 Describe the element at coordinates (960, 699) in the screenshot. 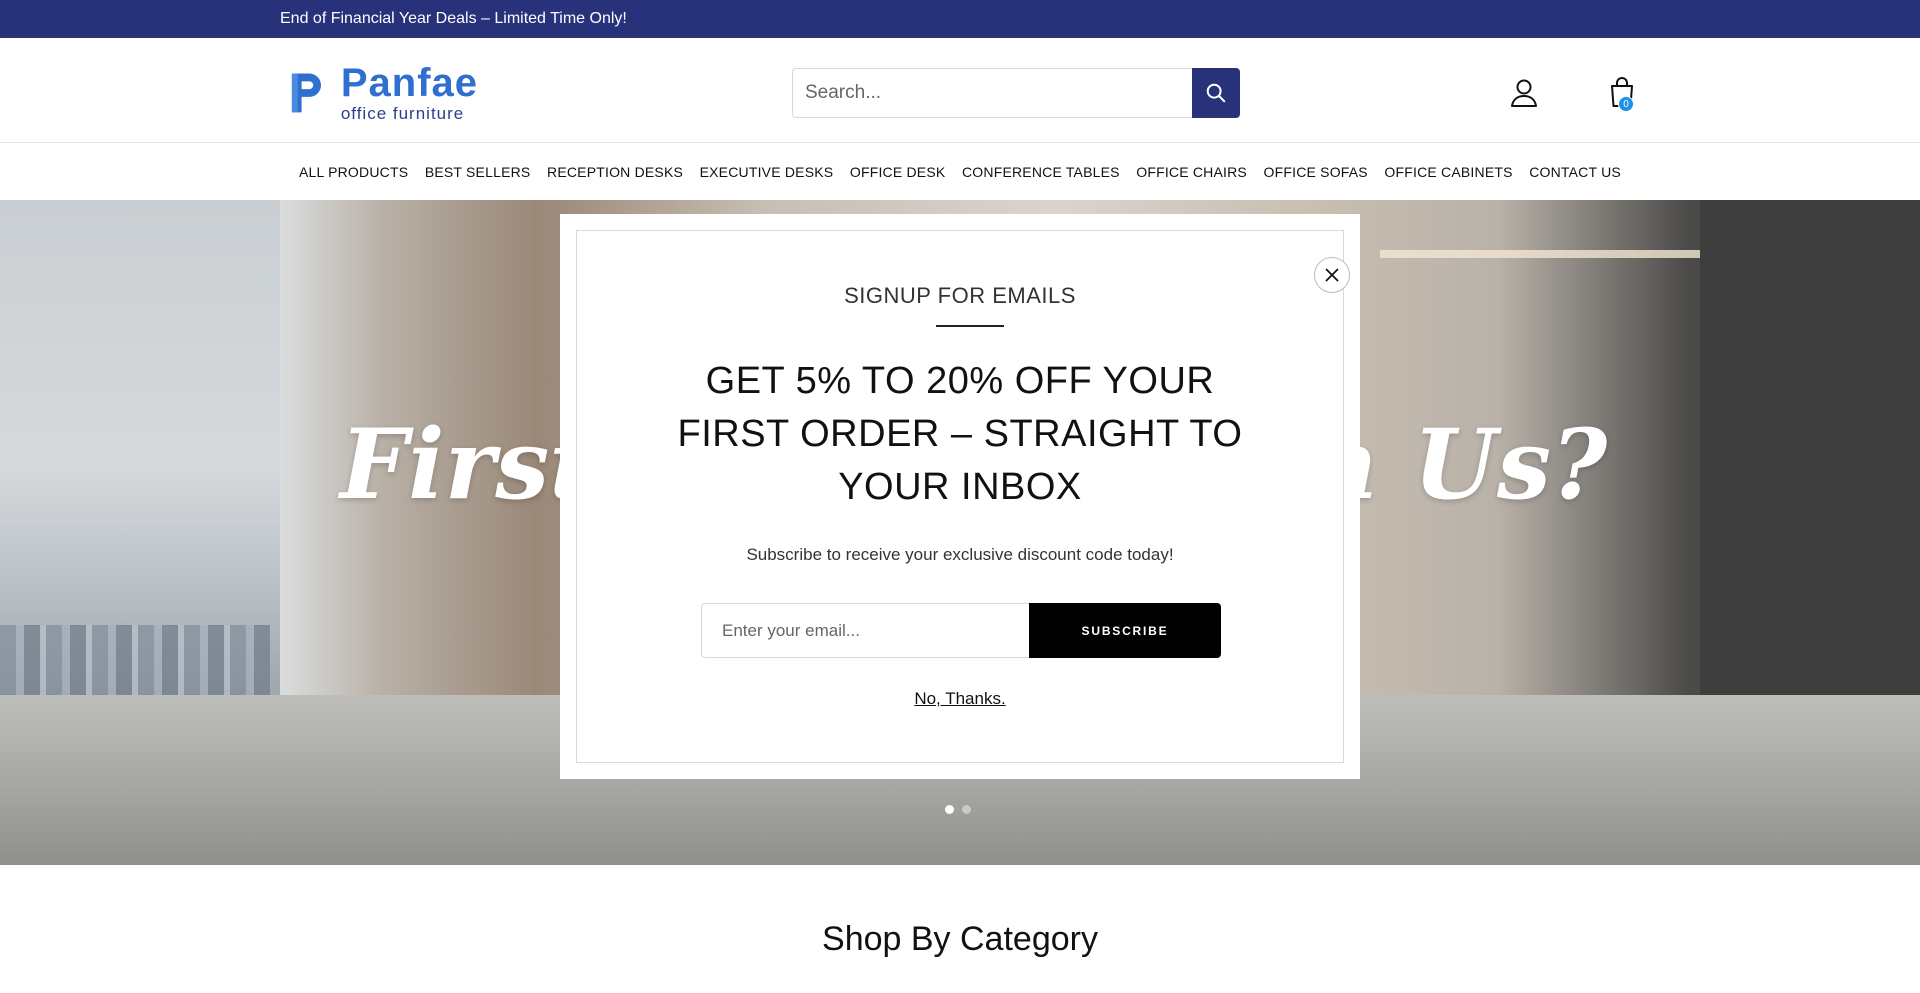

I see `no-thanks-link: No, Thanks.` at that location.